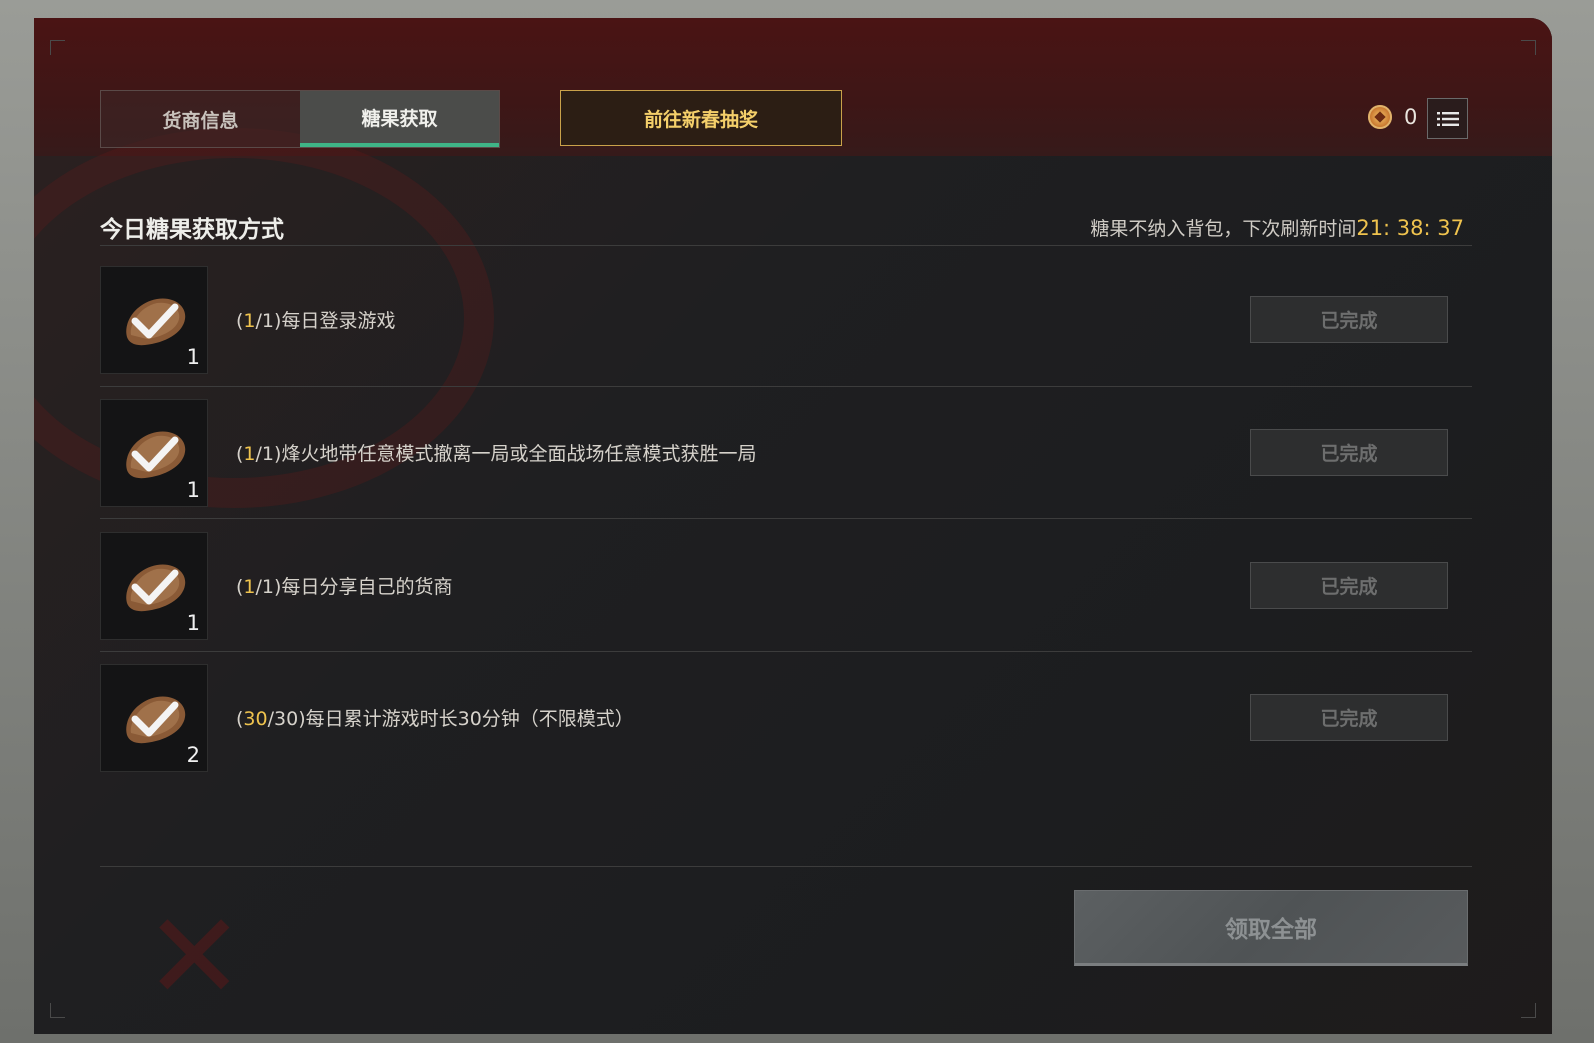  I want to click on currency-display: 0, so click(1392, 117).